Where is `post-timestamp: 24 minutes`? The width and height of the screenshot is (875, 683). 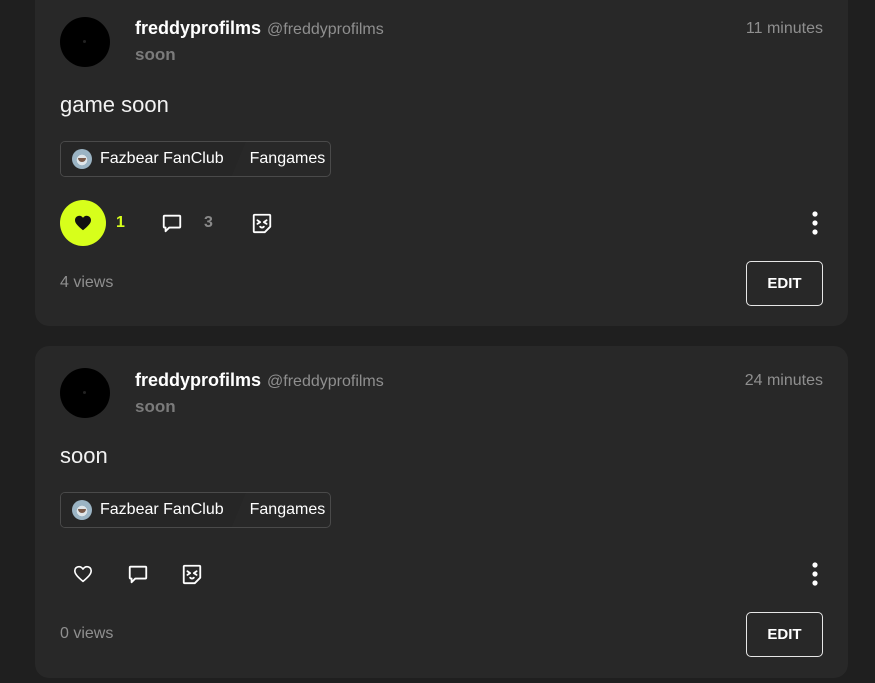 post-timestamp: 24 minutes is located at coordinates (783, 380).